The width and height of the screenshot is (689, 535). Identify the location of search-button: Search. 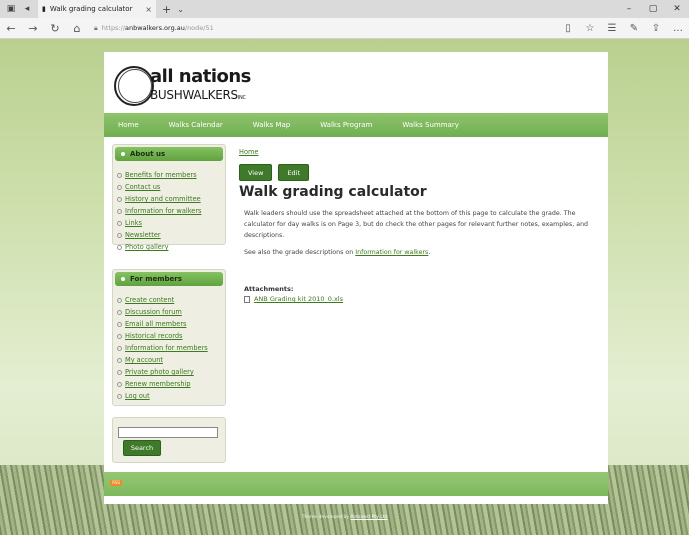
(142, 448).